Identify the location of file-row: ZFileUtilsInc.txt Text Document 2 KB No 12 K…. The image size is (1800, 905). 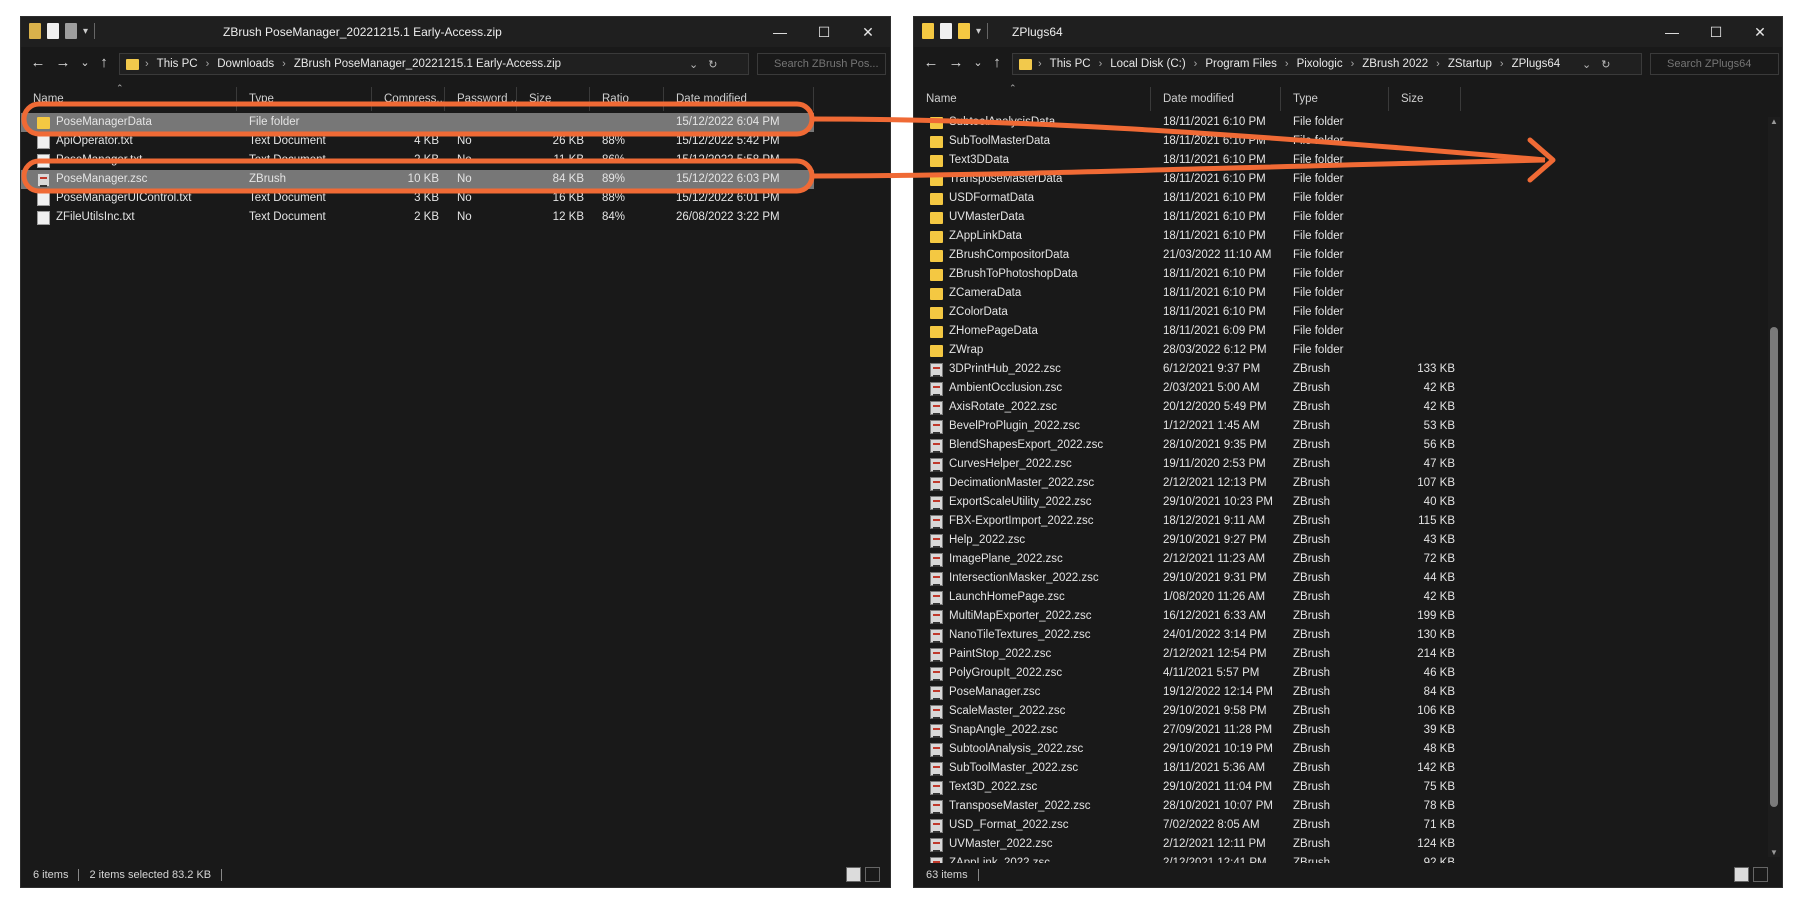
(417, 217).